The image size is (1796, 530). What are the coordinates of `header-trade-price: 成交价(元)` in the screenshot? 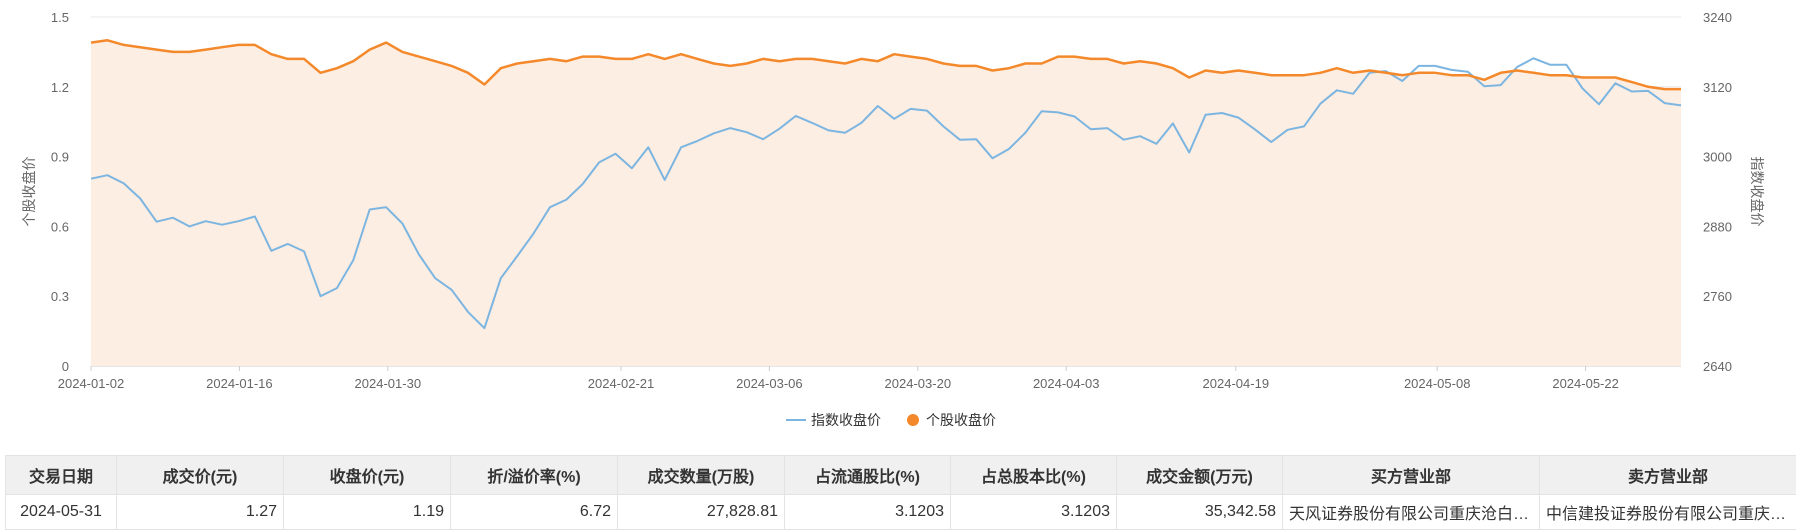 It's located at (200, 475).